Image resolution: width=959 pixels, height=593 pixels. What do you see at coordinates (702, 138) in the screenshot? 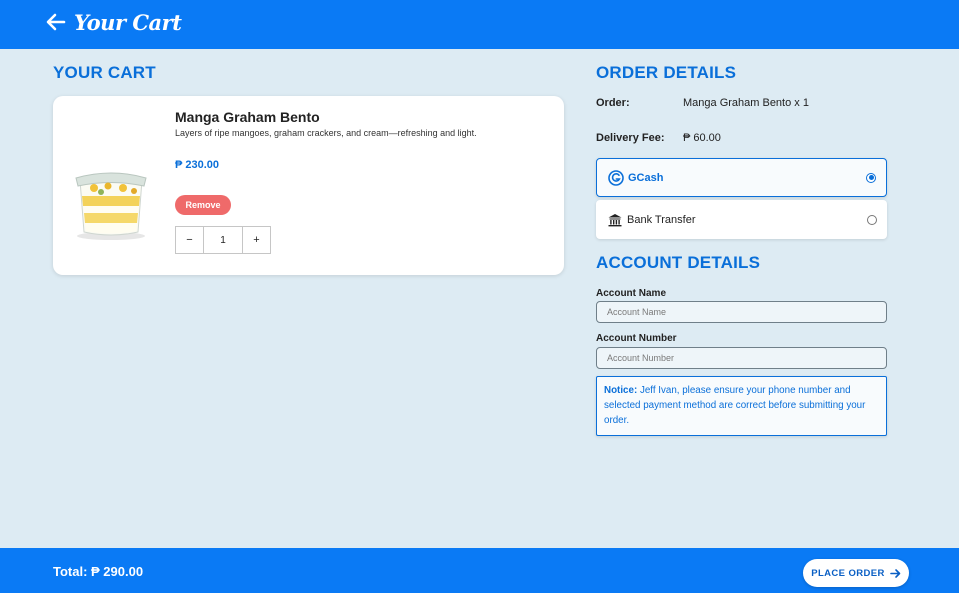
I see `delivery-fee-value: ₱ 60.00` at bounding box center [702, 138].